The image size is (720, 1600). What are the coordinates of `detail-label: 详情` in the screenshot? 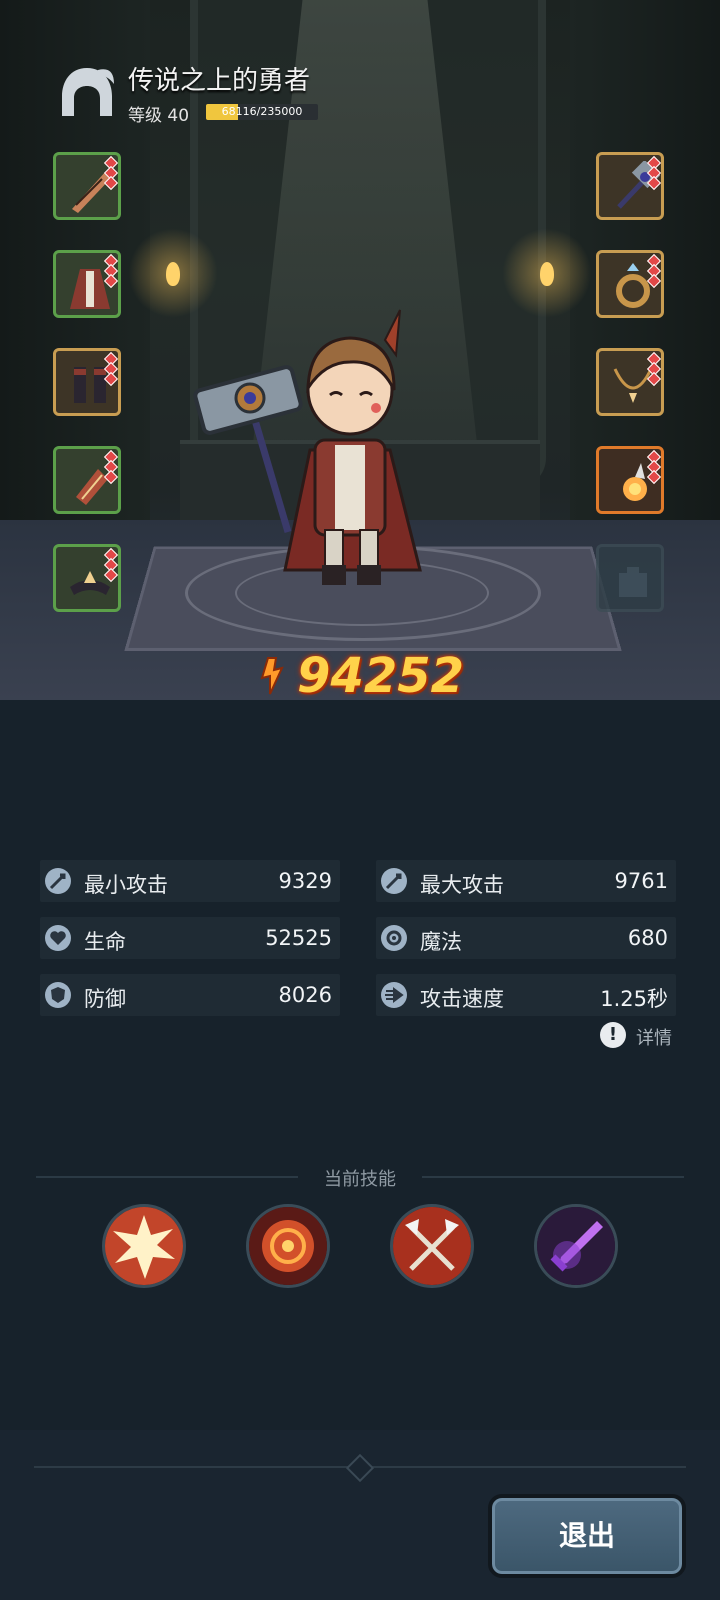 It's located at (654, 1038).